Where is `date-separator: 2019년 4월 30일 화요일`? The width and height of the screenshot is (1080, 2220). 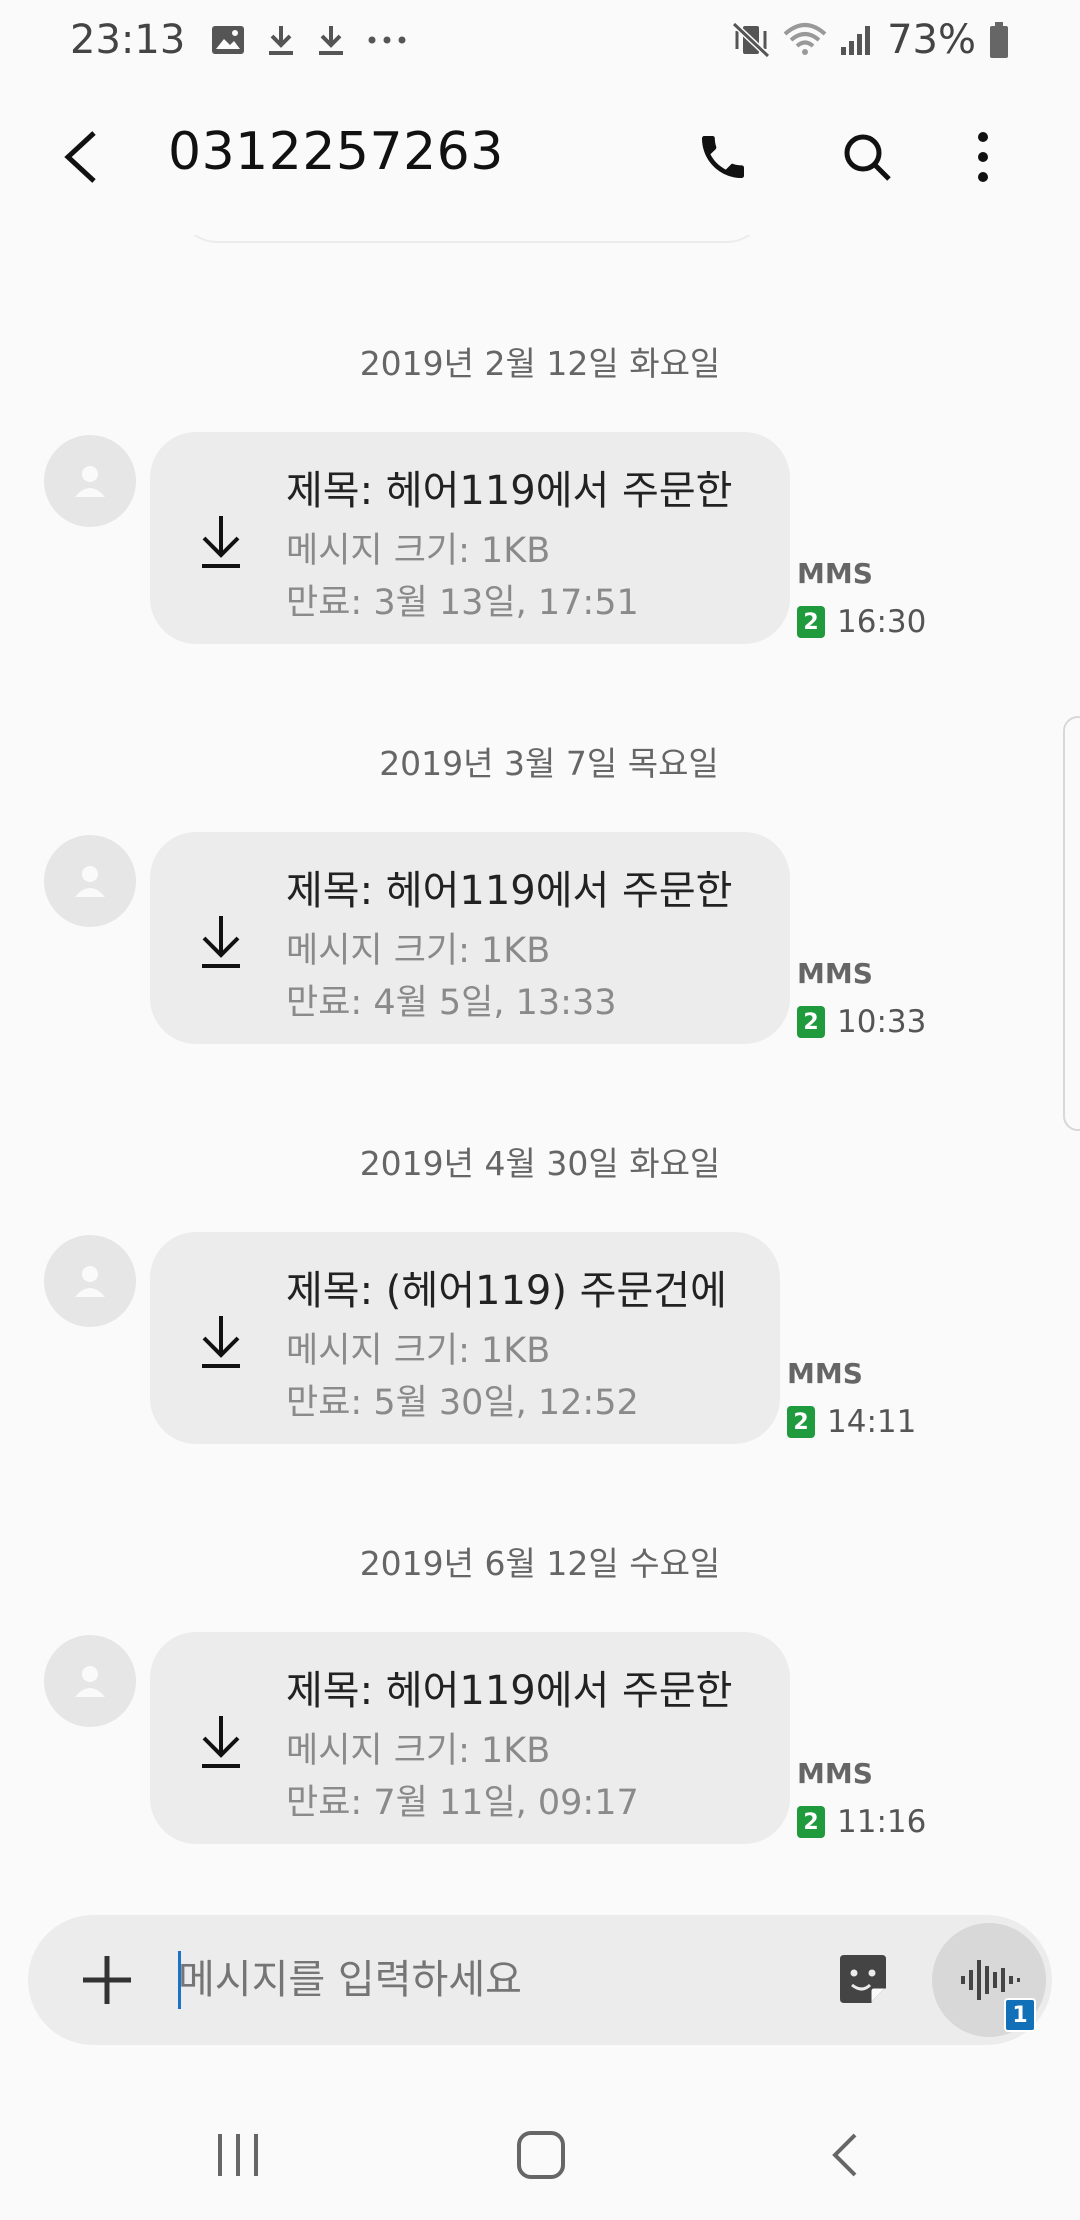 date-separator: 2019년 4월 30일 화요일 is located at coordinates (540, 1163).